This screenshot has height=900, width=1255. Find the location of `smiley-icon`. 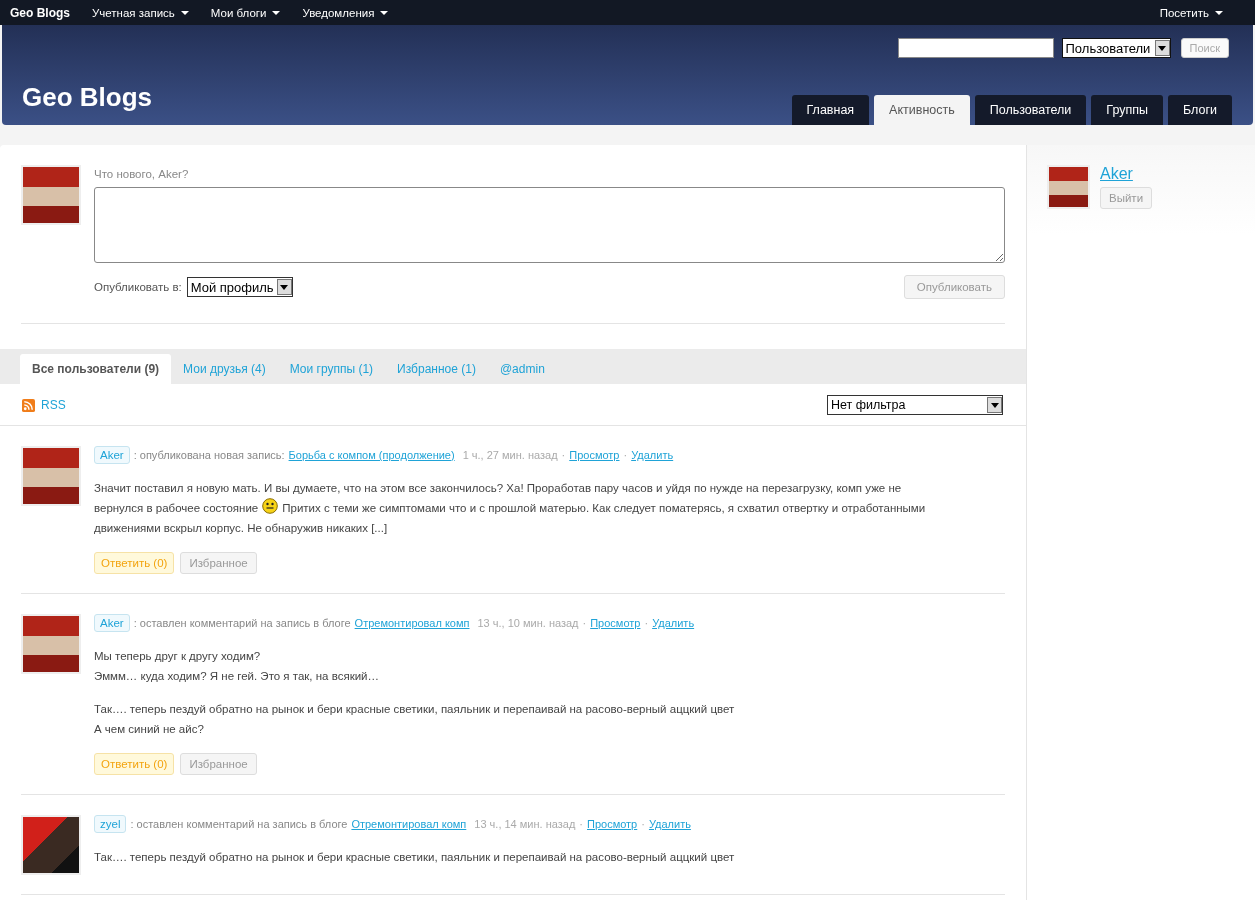

smiley-icon is located at coordinates (270, 506).